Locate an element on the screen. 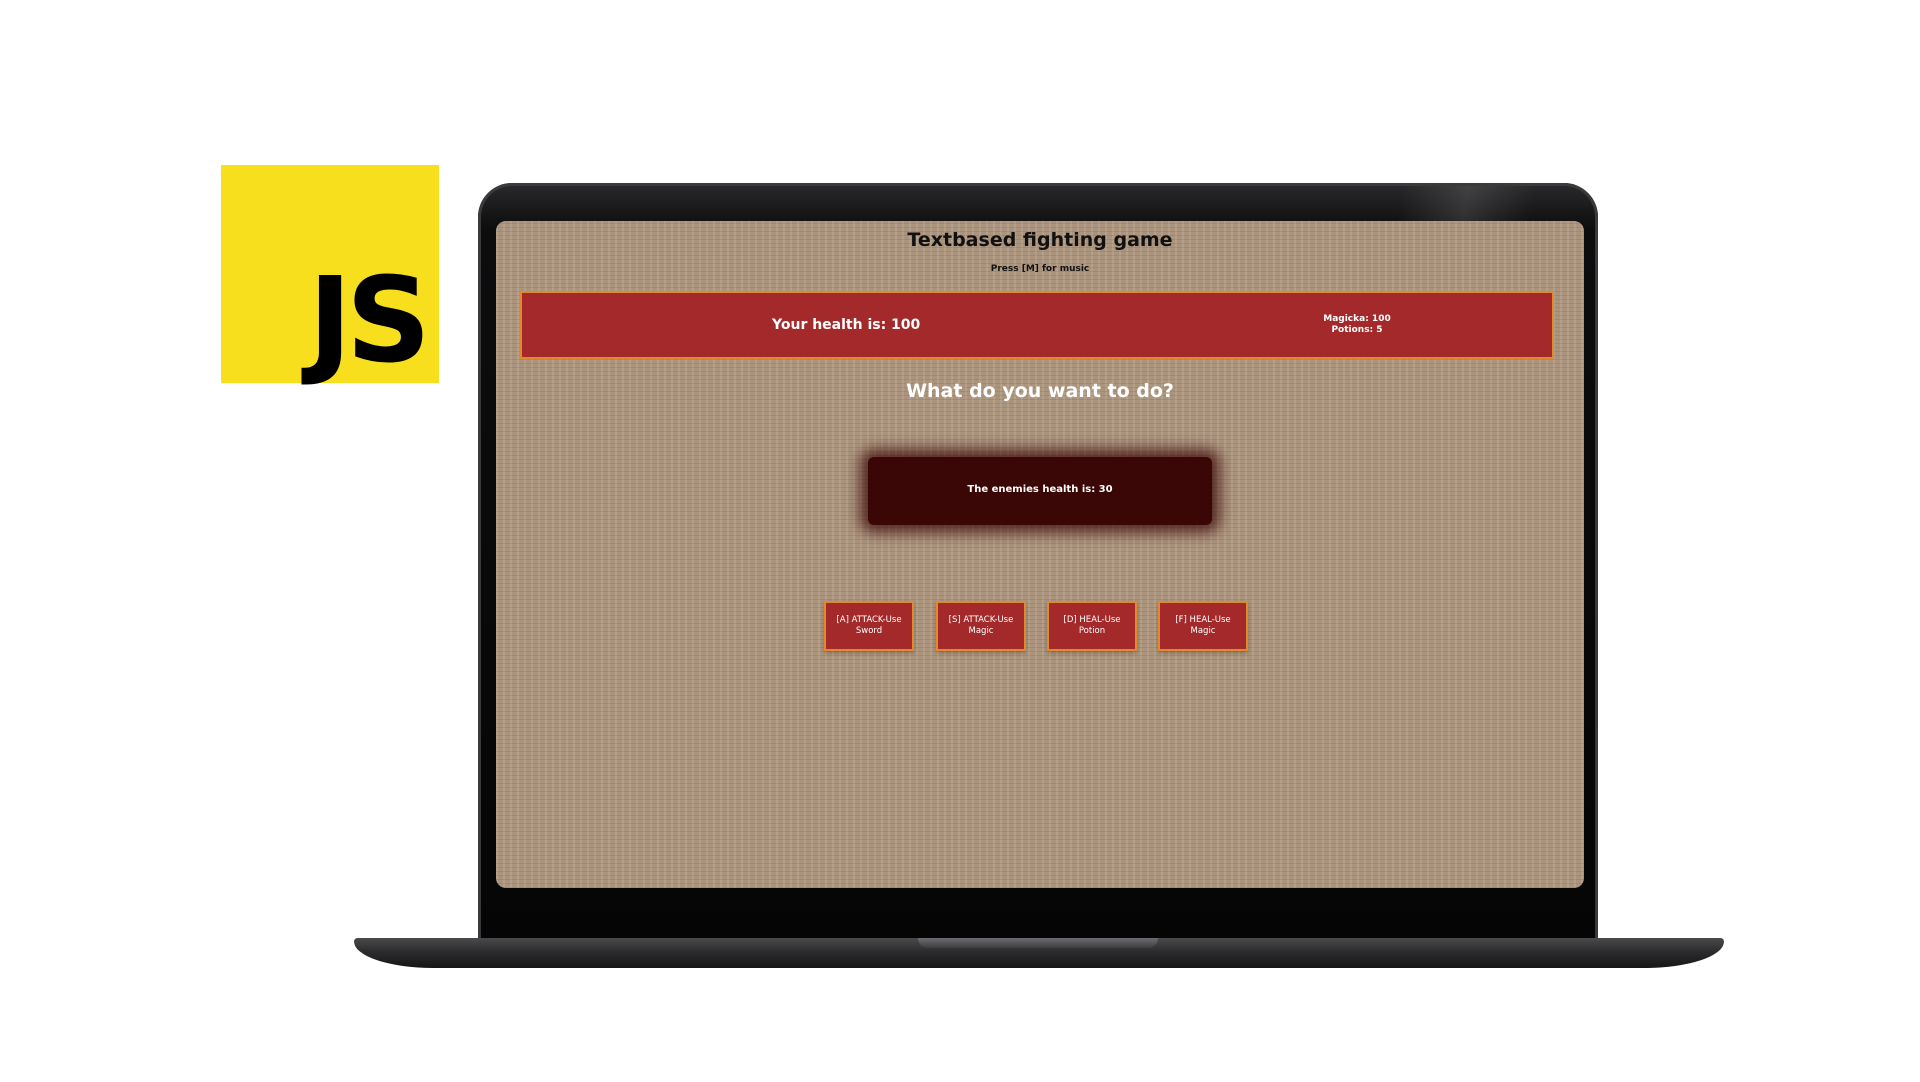 The width and height of the screenshot is (1920, 1082). heal-magic-button: [F] HEAL-Use Magic is located at coordinates (1203, 626).